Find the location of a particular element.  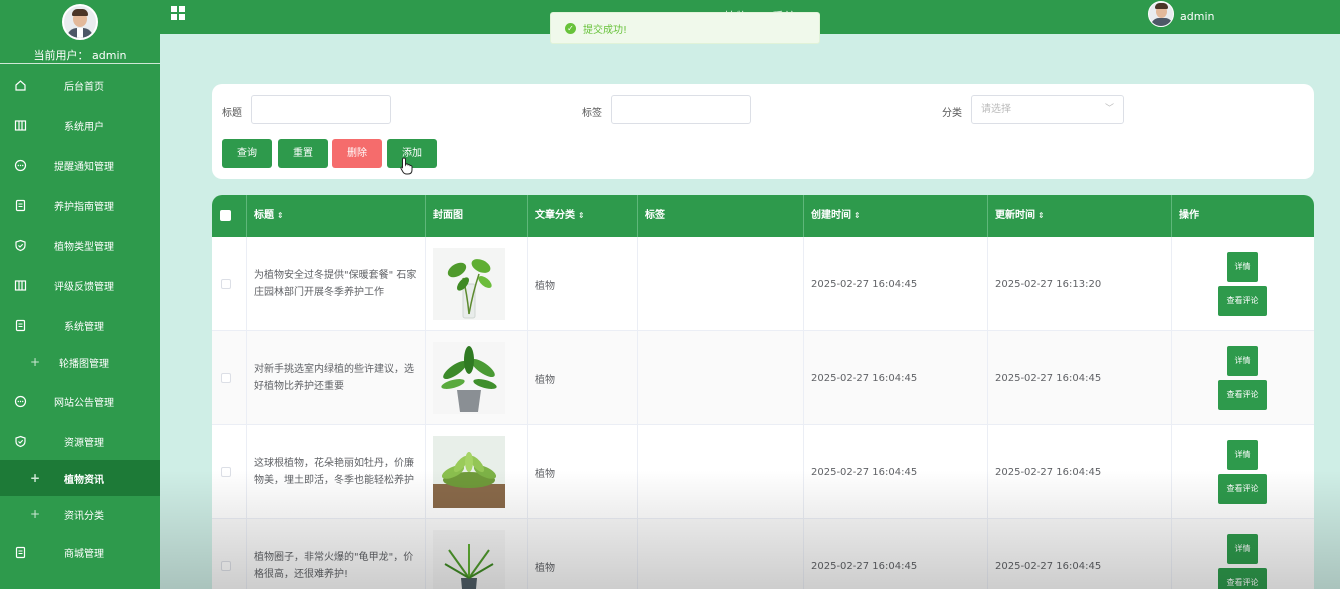

column-header-updated: 更新时间 ⇕ is located at coordinates (1080, 216).